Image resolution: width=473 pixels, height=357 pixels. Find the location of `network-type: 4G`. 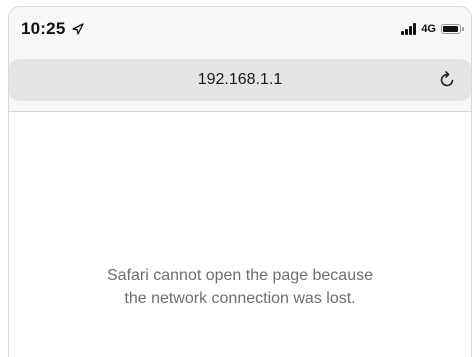

network-type: 4G is located at coordinates (428, 29).